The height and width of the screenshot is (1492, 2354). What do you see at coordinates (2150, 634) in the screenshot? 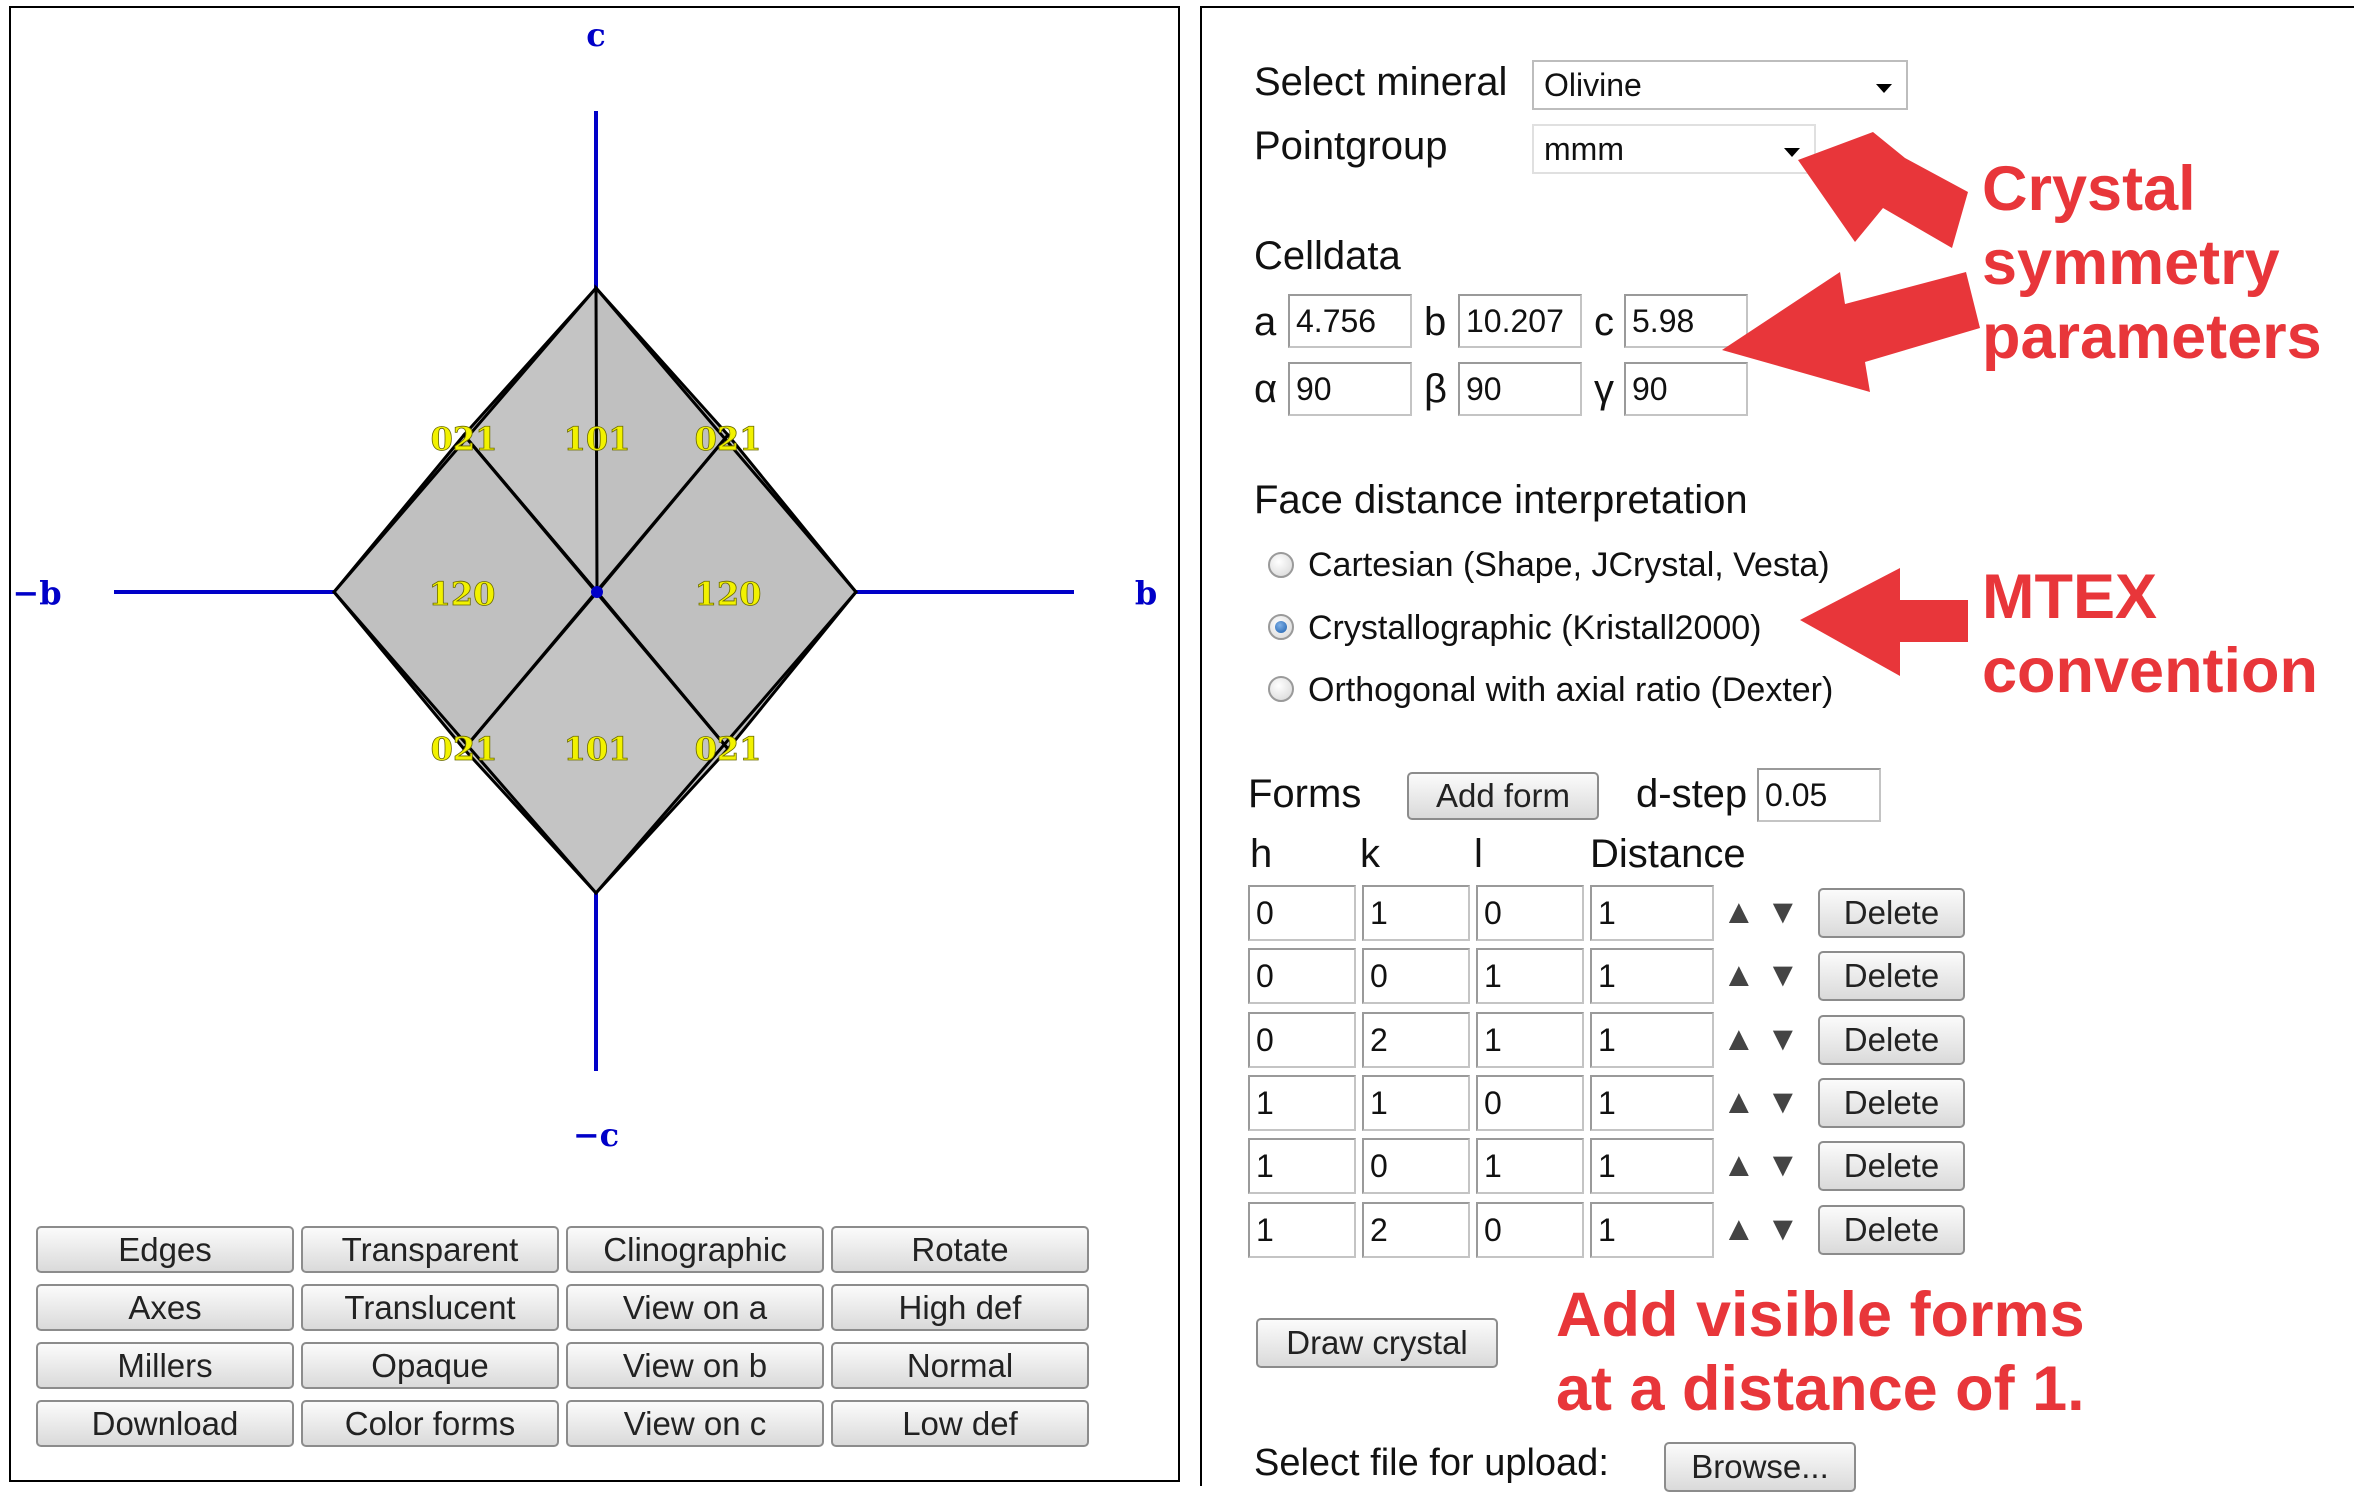
I see `annotation-mtex: MTEX convention` at bounding box center [2150, 634].